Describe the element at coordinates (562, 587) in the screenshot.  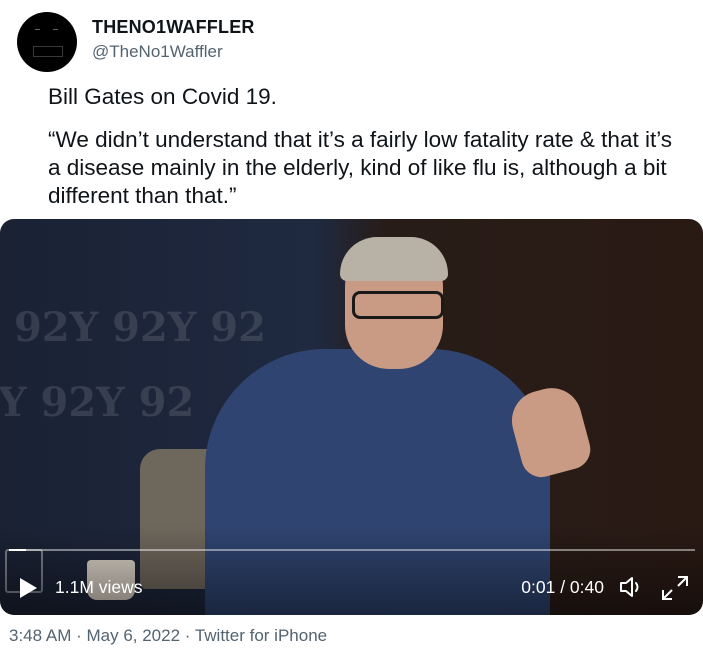
I see `video-time: 0:01 / 0:40` at that location.